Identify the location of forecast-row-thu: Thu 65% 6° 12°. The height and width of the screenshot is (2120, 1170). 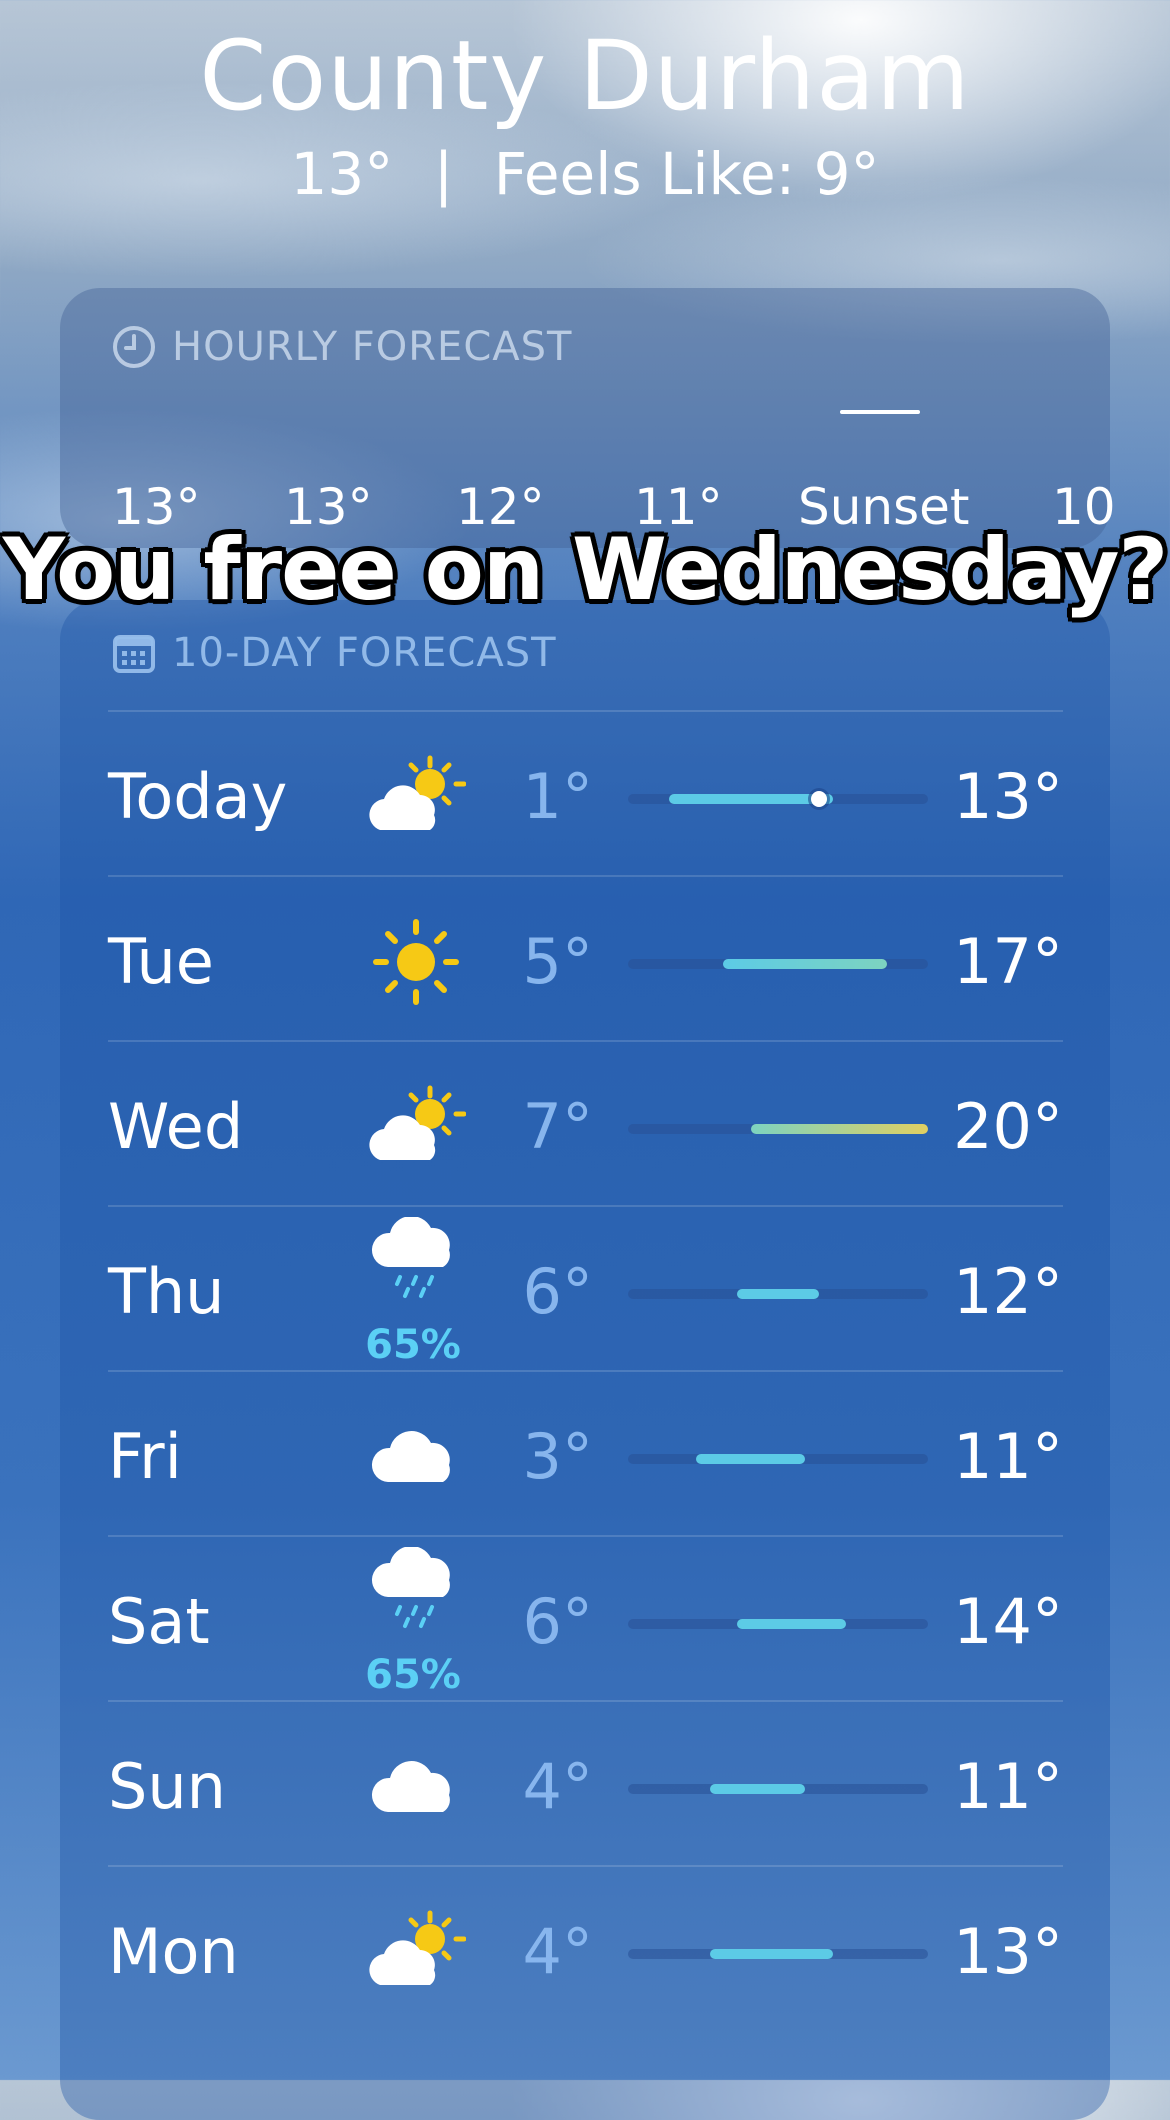
(585, 1288).